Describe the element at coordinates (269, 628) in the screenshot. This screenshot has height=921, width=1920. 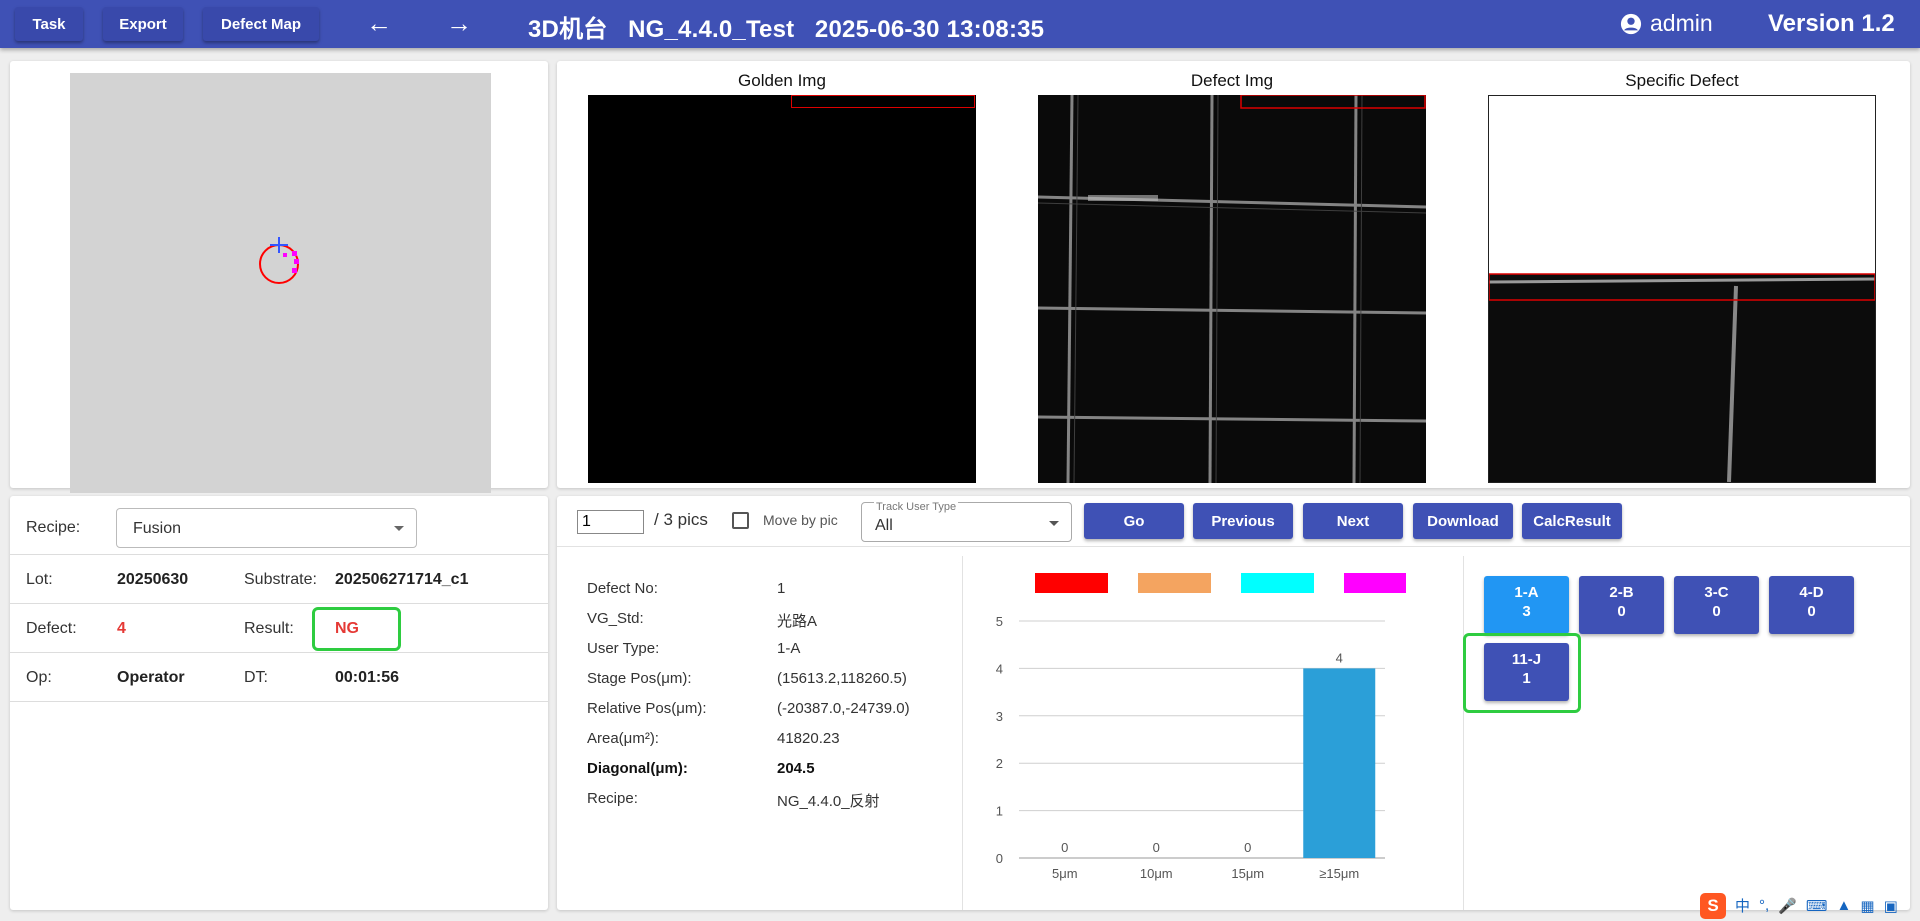
I see `result-label: Result:` at that location.